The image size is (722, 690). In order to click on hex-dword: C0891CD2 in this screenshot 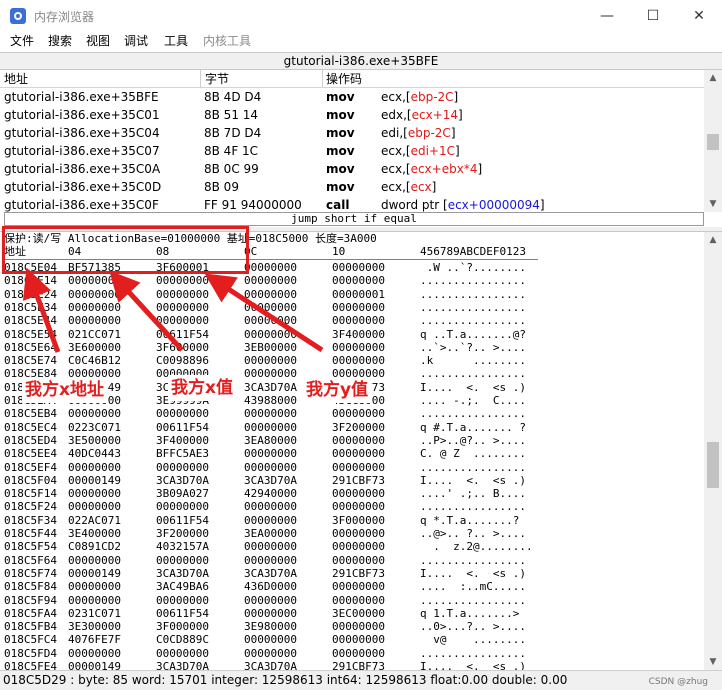, I will do `click(94, 546)`.